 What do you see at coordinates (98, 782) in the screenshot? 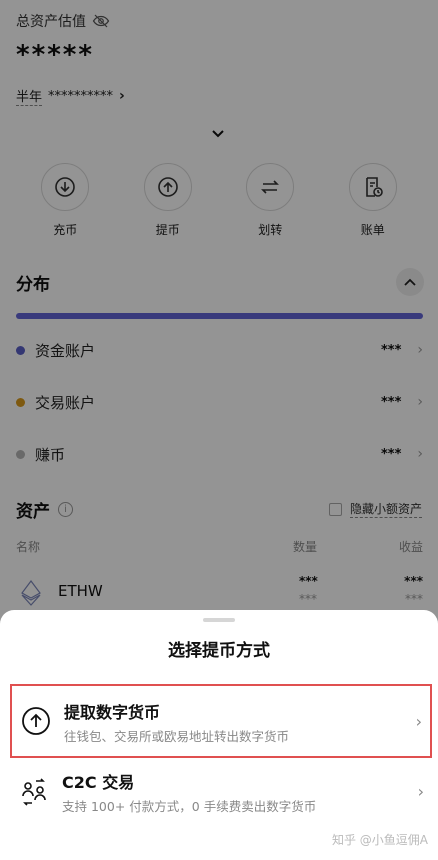
I see `option-title: C2C 交易` at bounding box center [98, 782].